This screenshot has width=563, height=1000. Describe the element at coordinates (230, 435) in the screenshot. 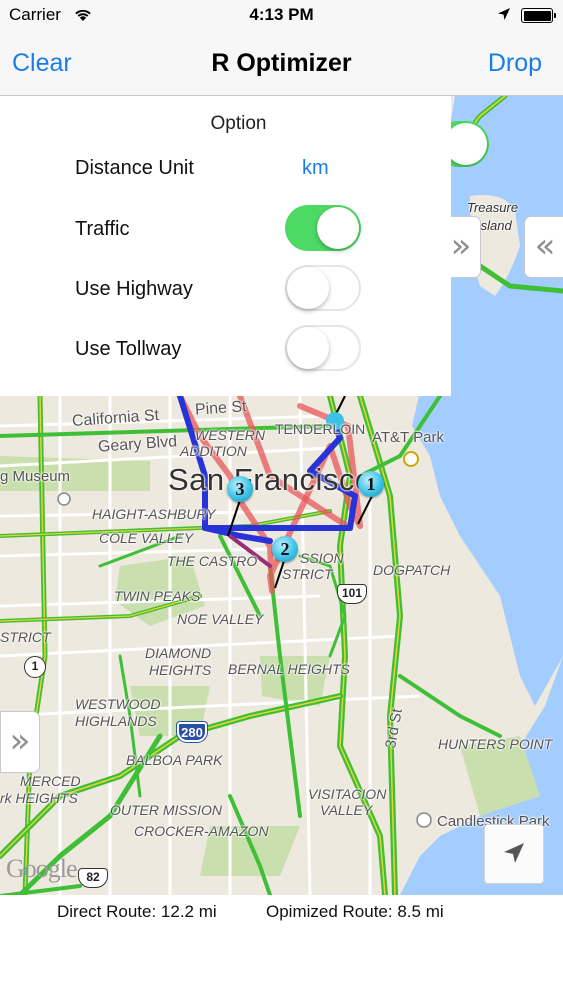

I see `map-label-western-addition: WESTERN` at that location.